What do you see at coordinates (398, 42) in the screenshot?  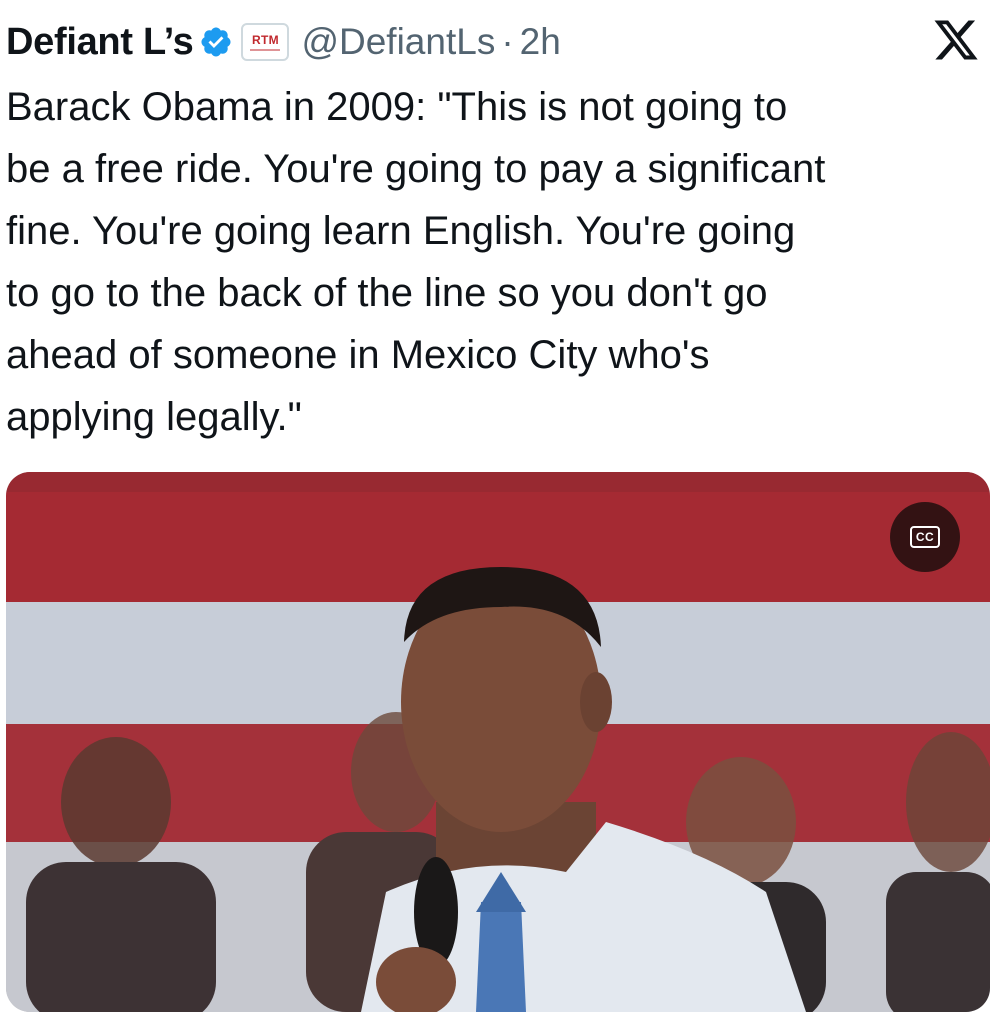 I see `user-handle: @DefiantLs` at bounding box center [398, 42].